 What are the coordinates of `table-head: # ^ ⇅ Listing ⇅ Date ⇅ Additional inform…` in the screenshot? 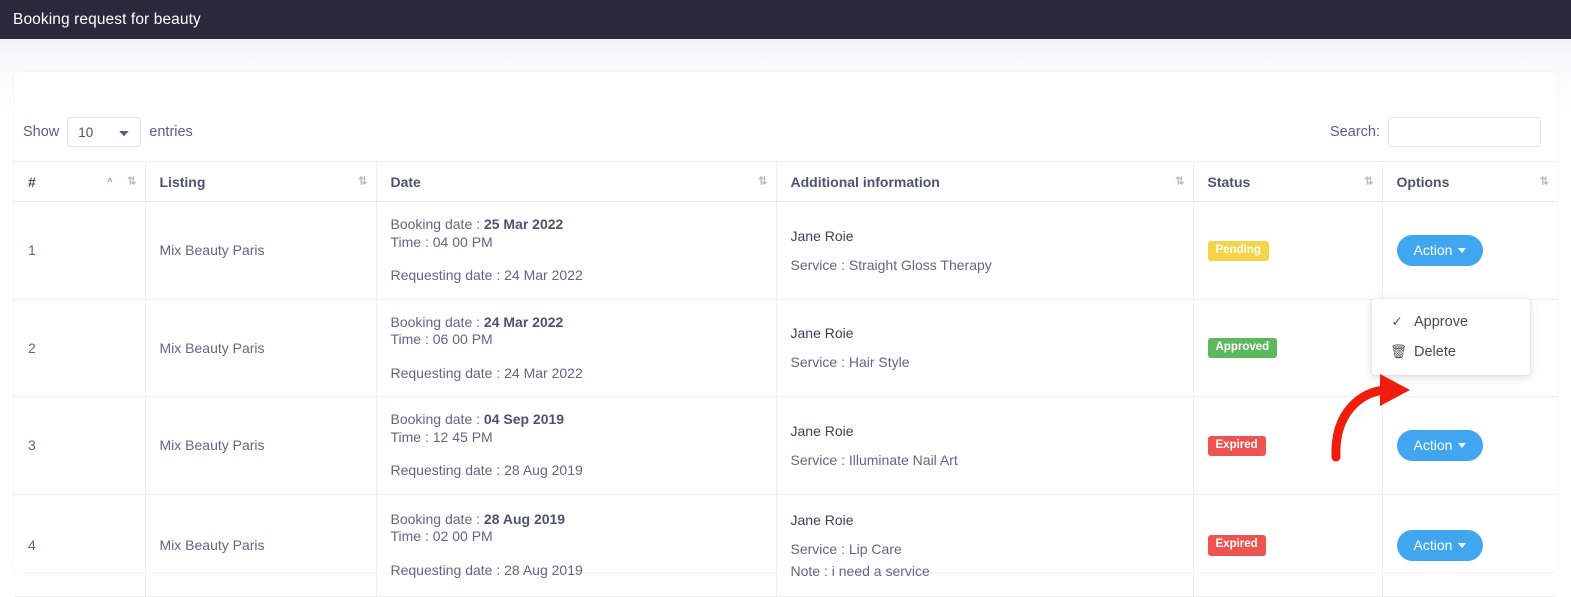 It's located at (785, 181).